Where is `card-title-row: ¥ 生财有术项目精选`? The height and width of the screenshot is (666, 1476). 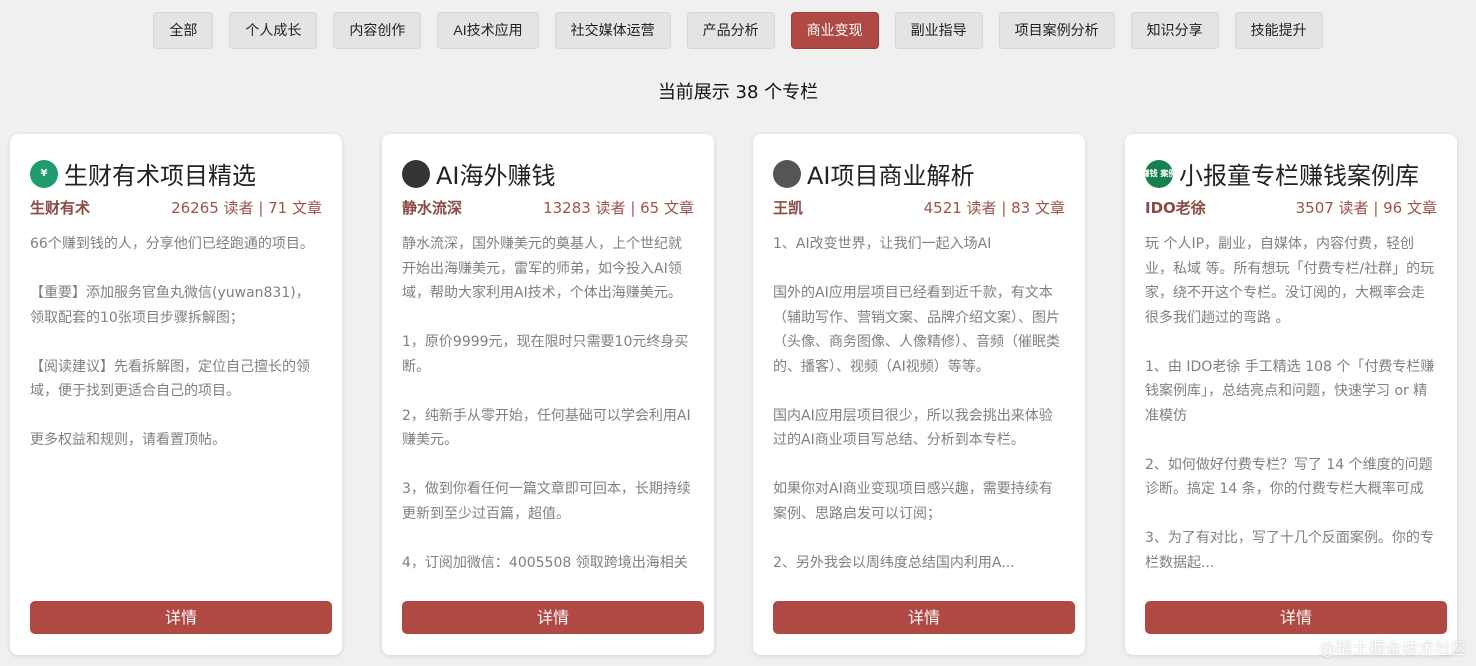 card-title-row: ¥ 生财有术项目精选 is located at coordinates (177, 173).